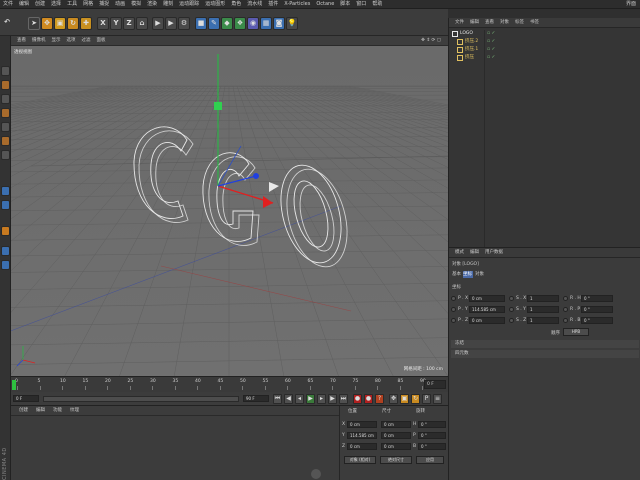 This screenshot has width=640, height=480. Describe the element at coordinates (576, 332) in the screenshot. I see `order-select: HPB` at that location.